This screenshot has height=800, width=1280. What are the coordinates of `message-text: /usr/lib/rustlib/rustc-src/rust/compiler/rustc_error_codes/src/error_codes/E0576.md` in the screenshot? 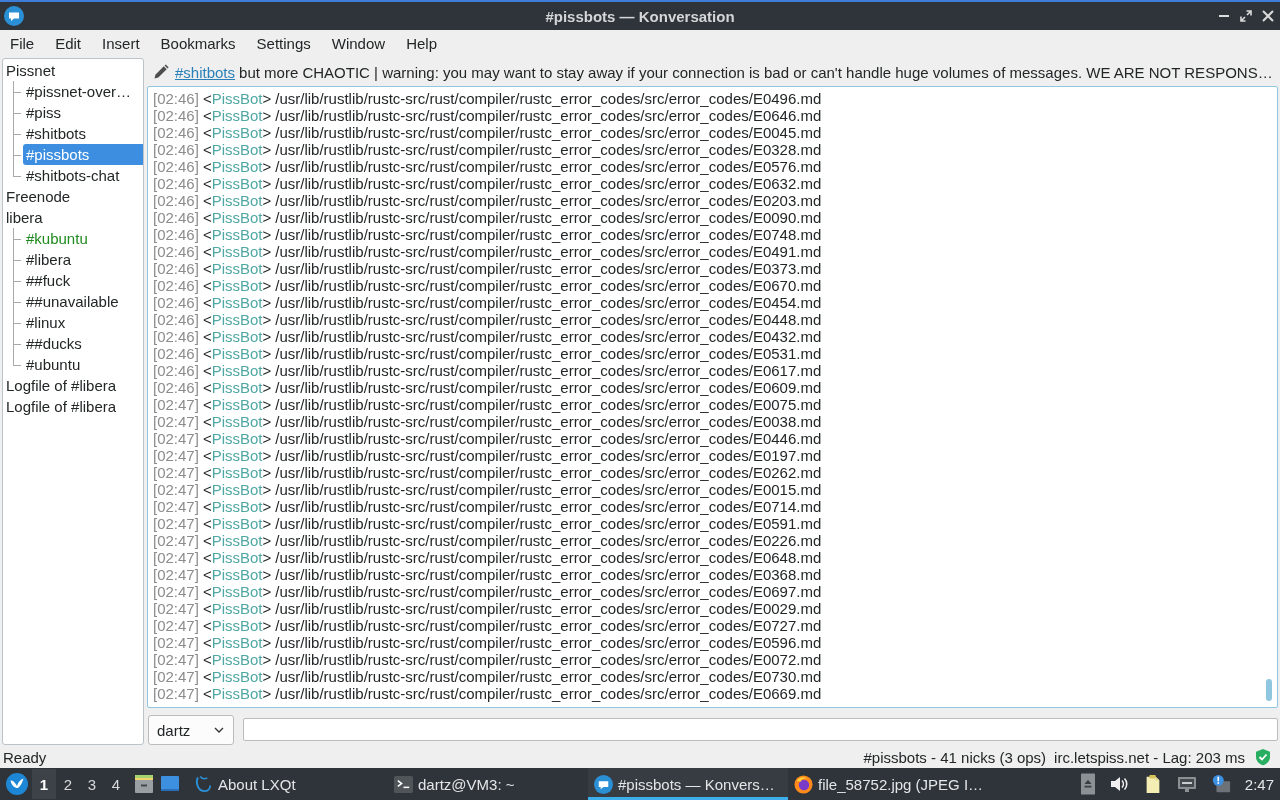 It's located at (548, 166).